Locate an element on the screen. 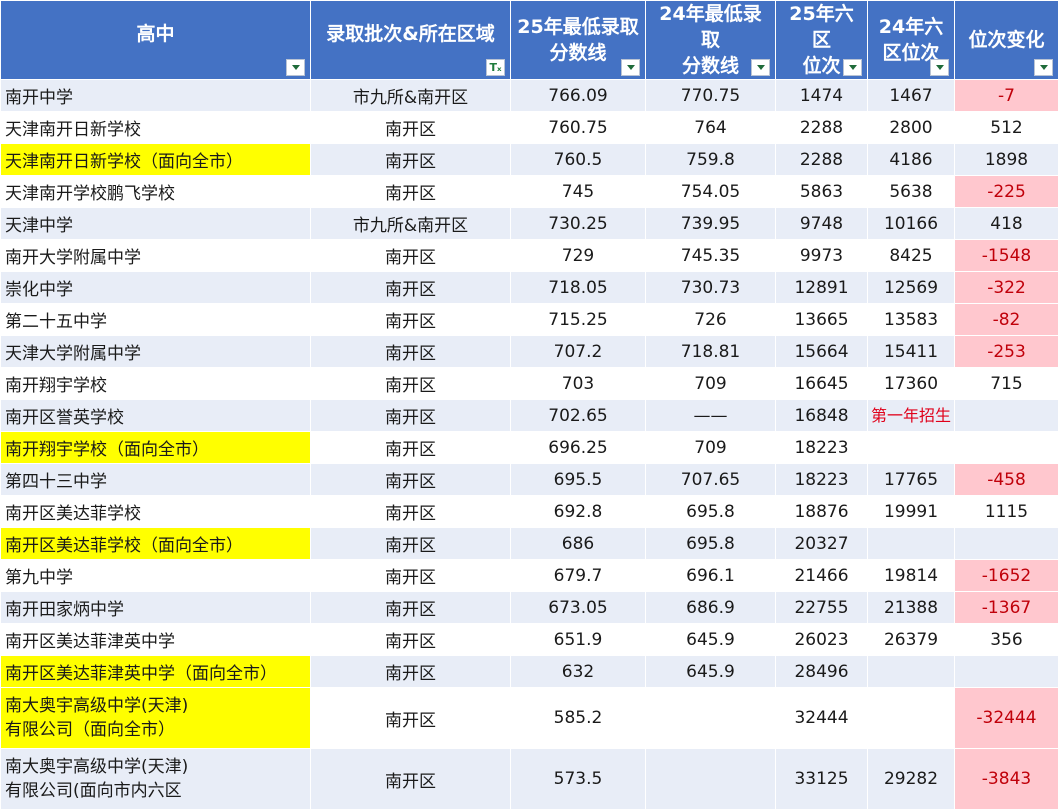 This screenshot has height=810, width=1058. chg-cell: -1367 is located at coordinates (1006, 608).